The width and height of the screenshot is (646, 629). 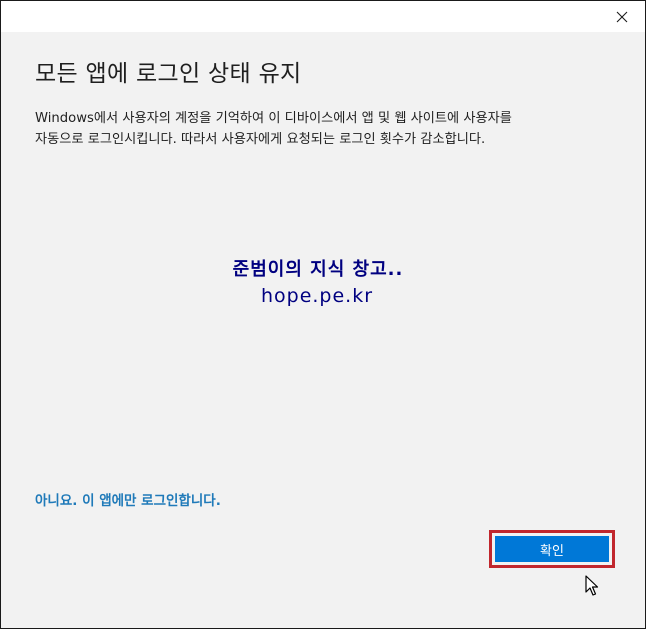 I want to click on dialog-title: 모든 앱에 로그인 상태 유지, so click(x=168, y=74).